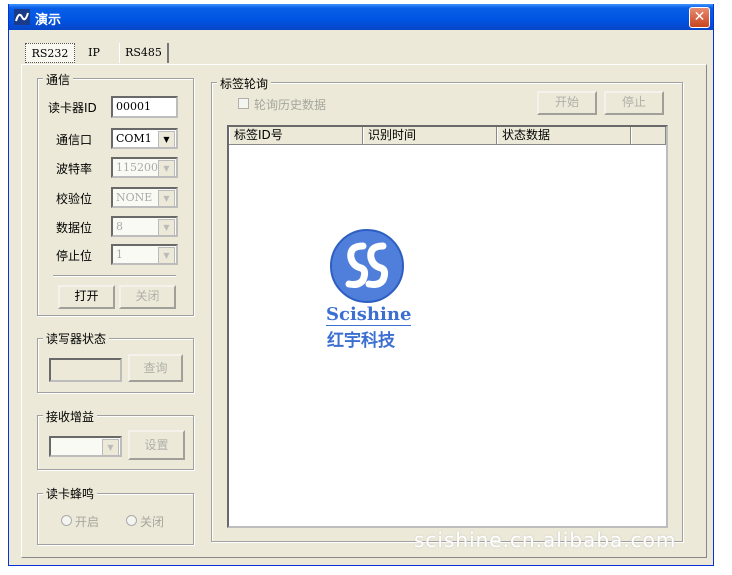  What do you see at coordinates (144, 254) in the screenshot?
I see `stopbits-select: 1 ▼` at bounding box center [144, 254].